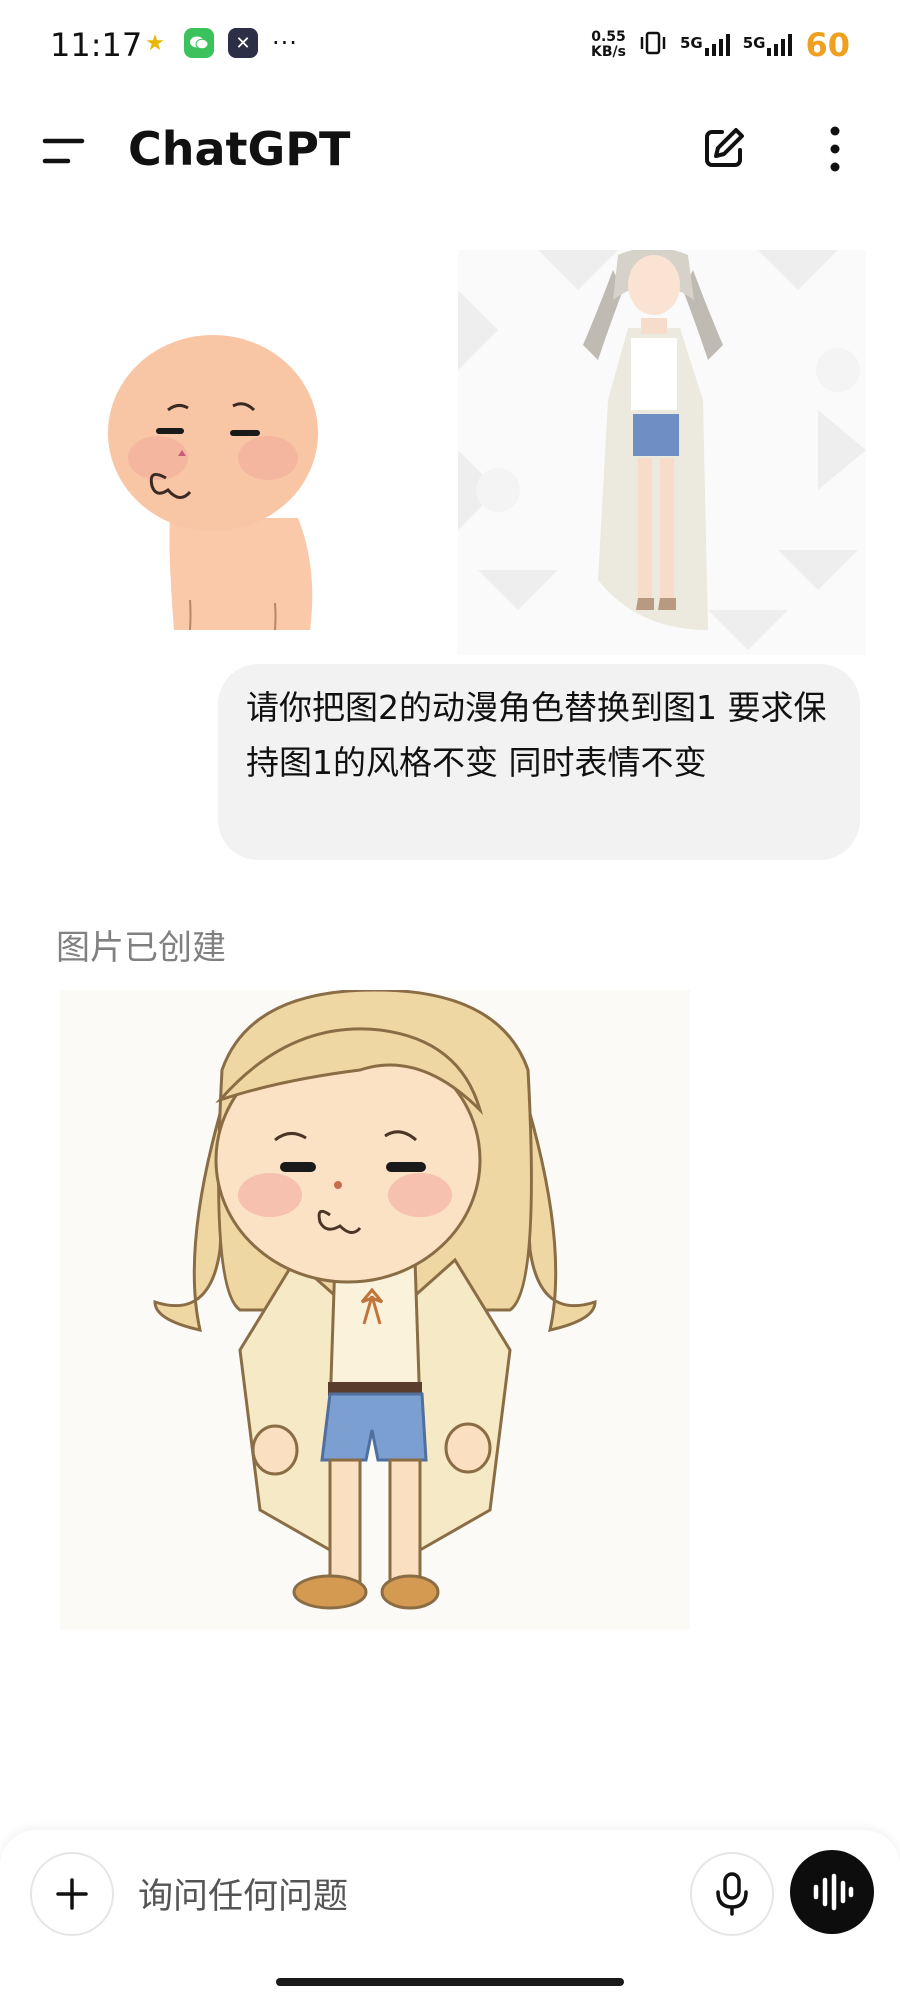 The width and height of the screenshot is (900, 2000). What do you see at coordinates (835, 149) in the screenshot?
I see `more-vert-icon` at bounding box center [835, 149].